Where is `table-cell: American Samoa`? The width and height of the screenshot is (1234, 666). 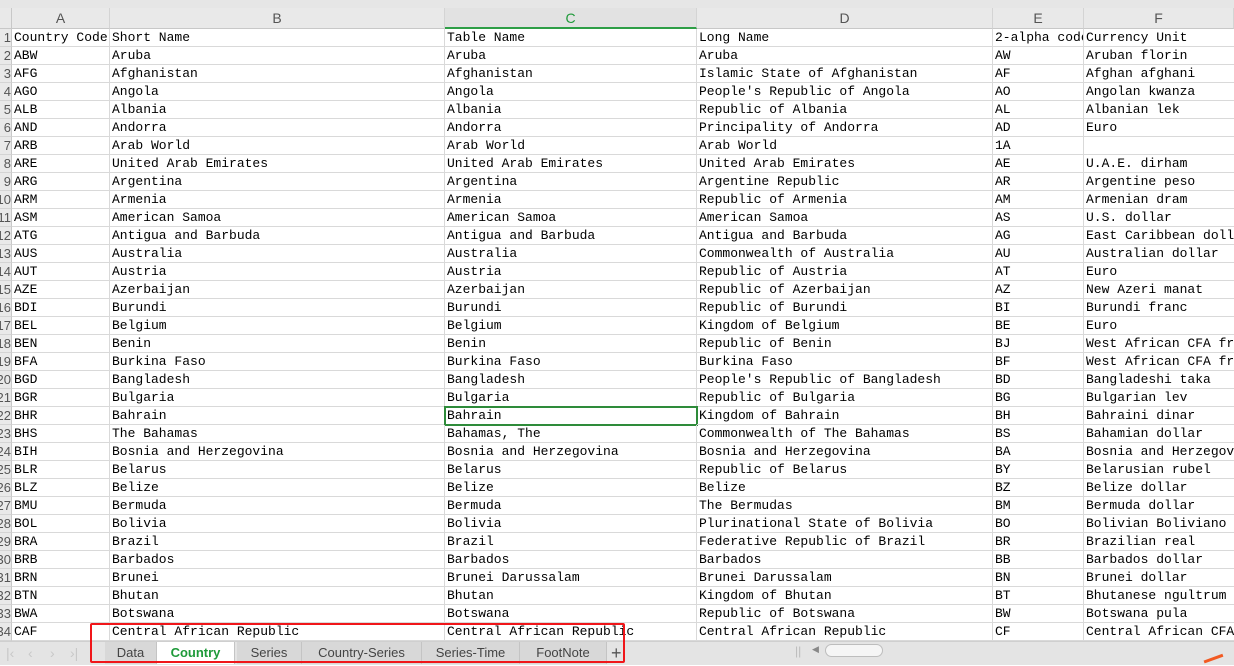
table-cell: American Samoa is located at coordinates (845, 218).